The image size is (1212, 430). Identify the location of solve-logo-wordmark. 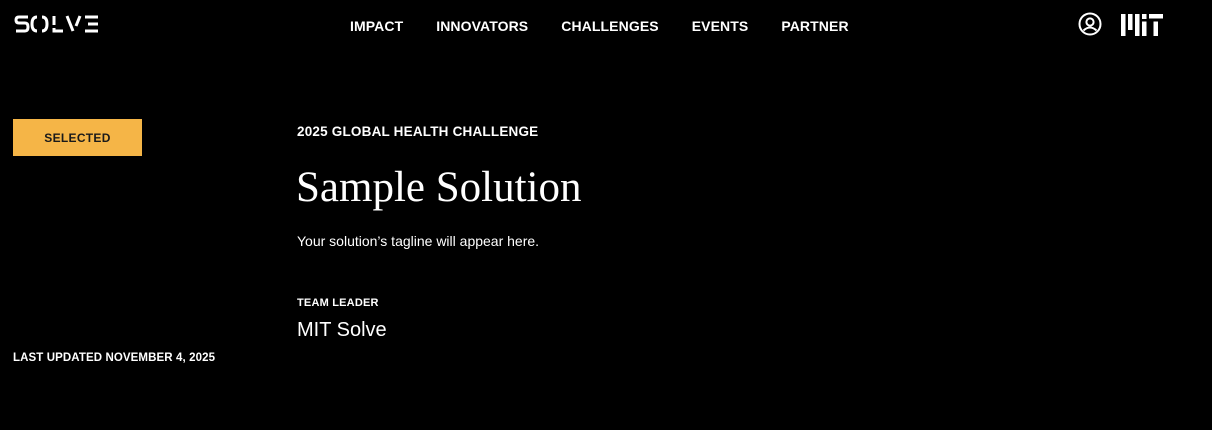
(56, 24).